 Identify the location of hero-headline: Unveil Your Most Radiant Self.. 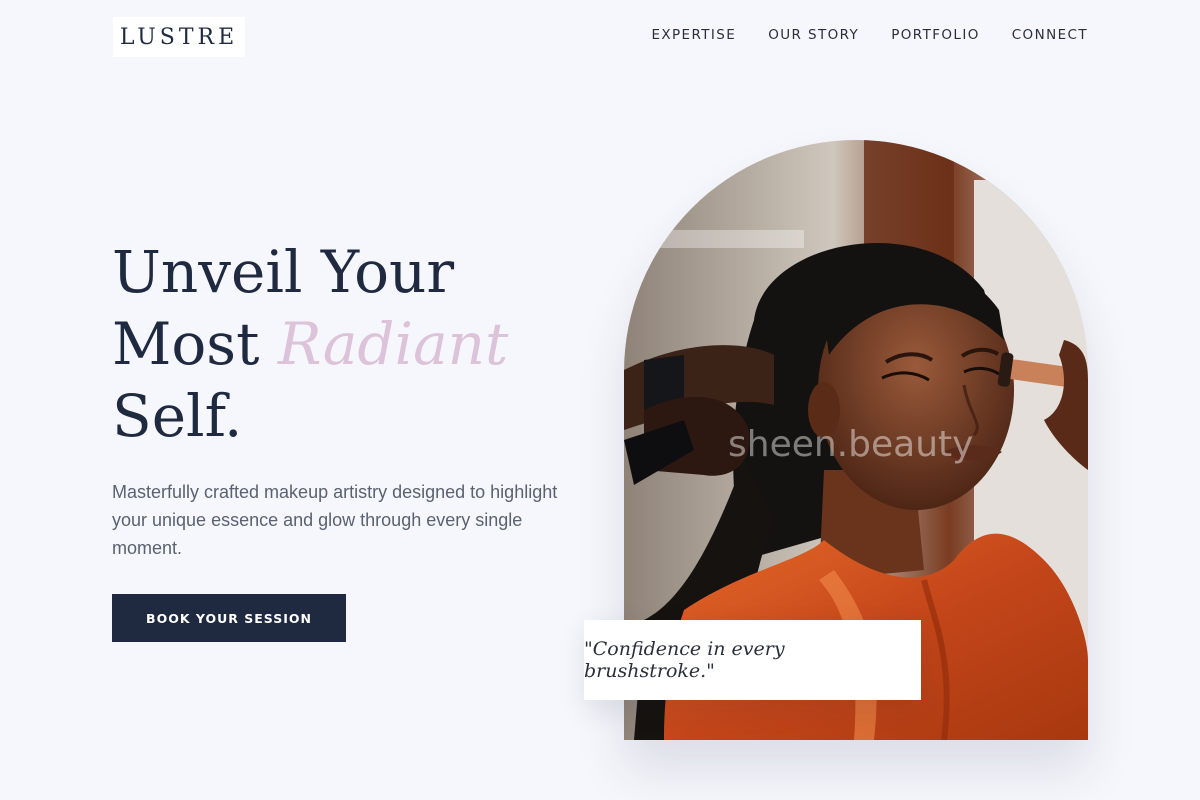
(310, 344).